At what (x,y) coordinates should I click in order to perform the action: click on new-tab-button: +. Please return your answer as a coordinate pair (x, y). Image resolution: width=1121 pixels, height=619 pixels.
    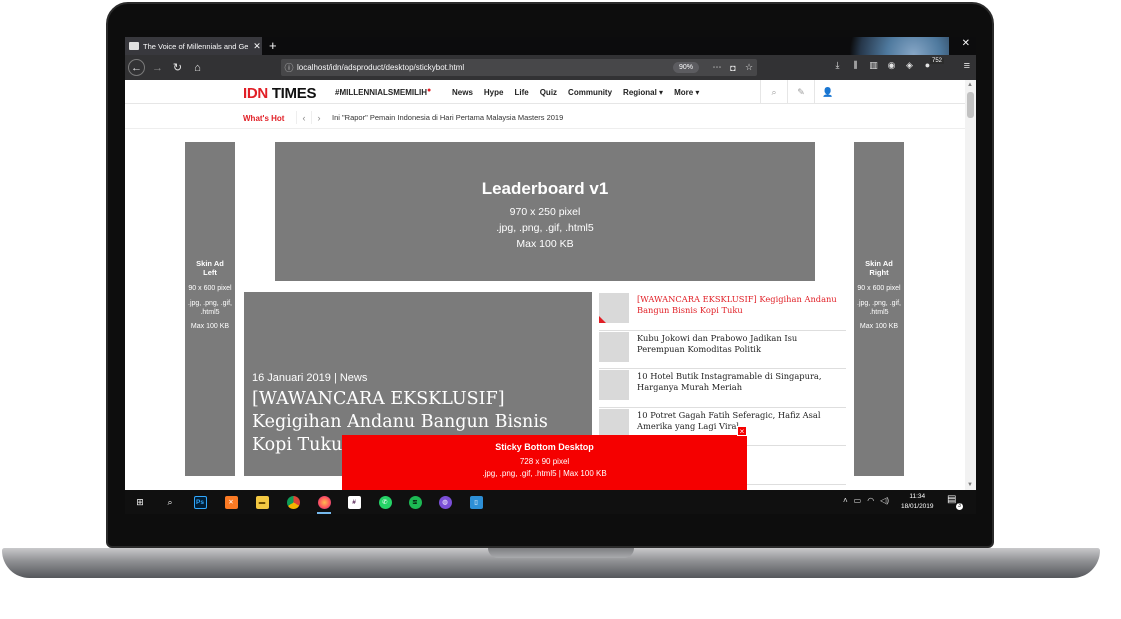
    Looking at the image, I should click on (273, 45).